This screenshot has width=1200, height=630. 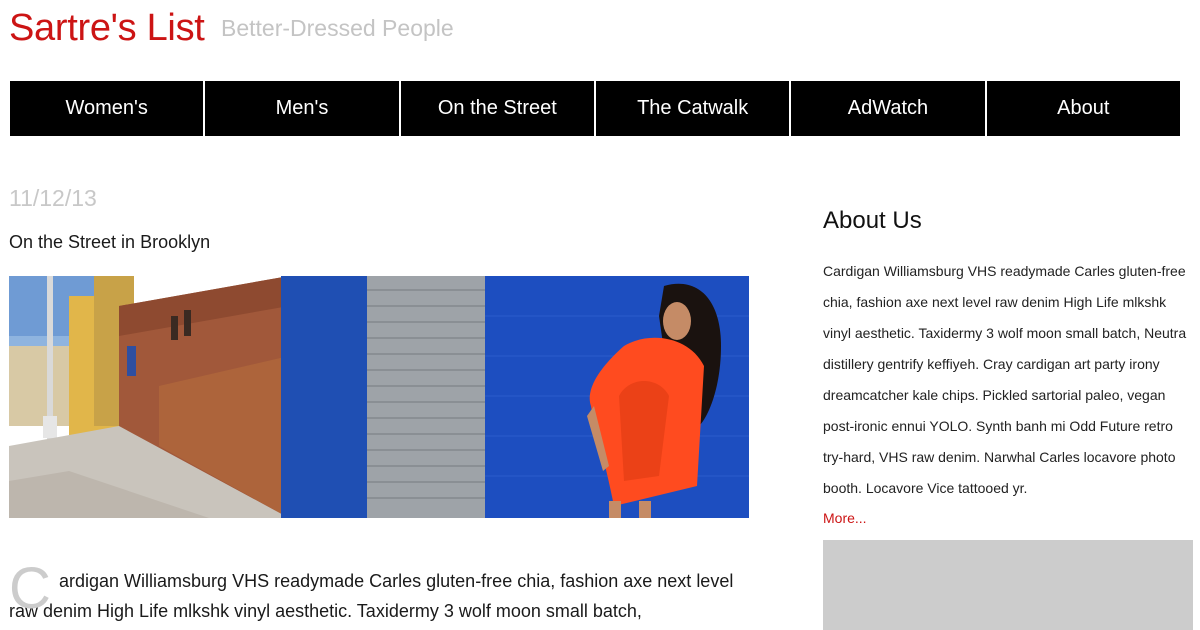 I want to click on nav-item-the-catwalk: The Catwalk, so click(x=694, y=108).